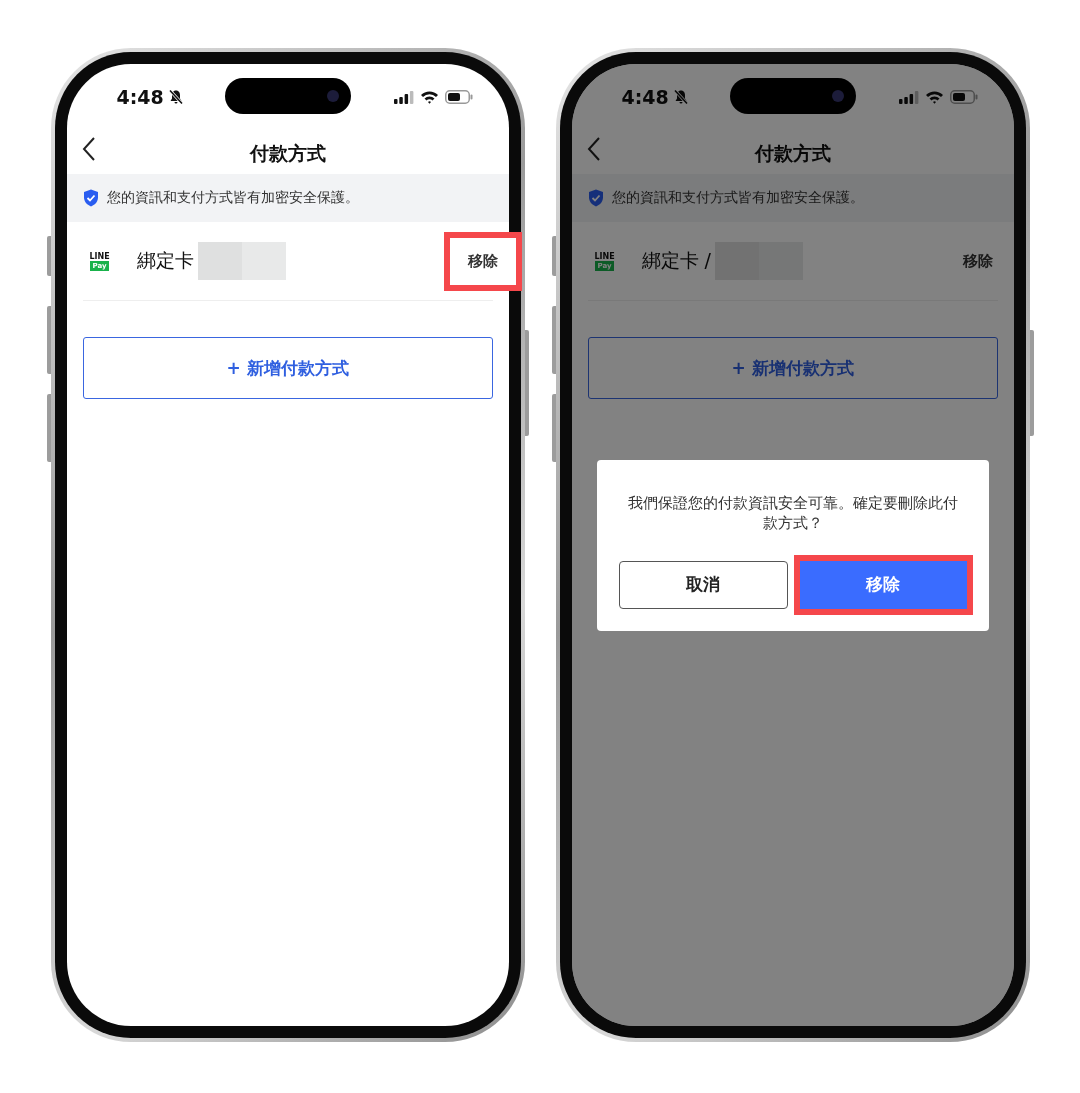 This screenshot has width=1080, height=1093. I want to click on dialog-message: 我們保證您的付款資訊安全可靠。確定要刪除此付款方式？, so click(792, 513).